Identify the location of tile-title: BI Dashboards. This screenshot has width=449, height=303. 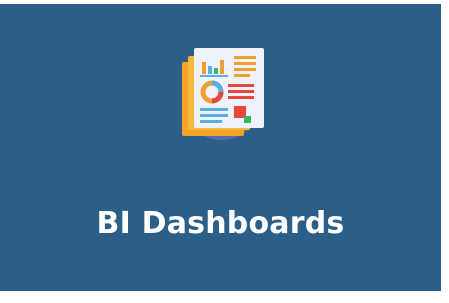
(220, 223).